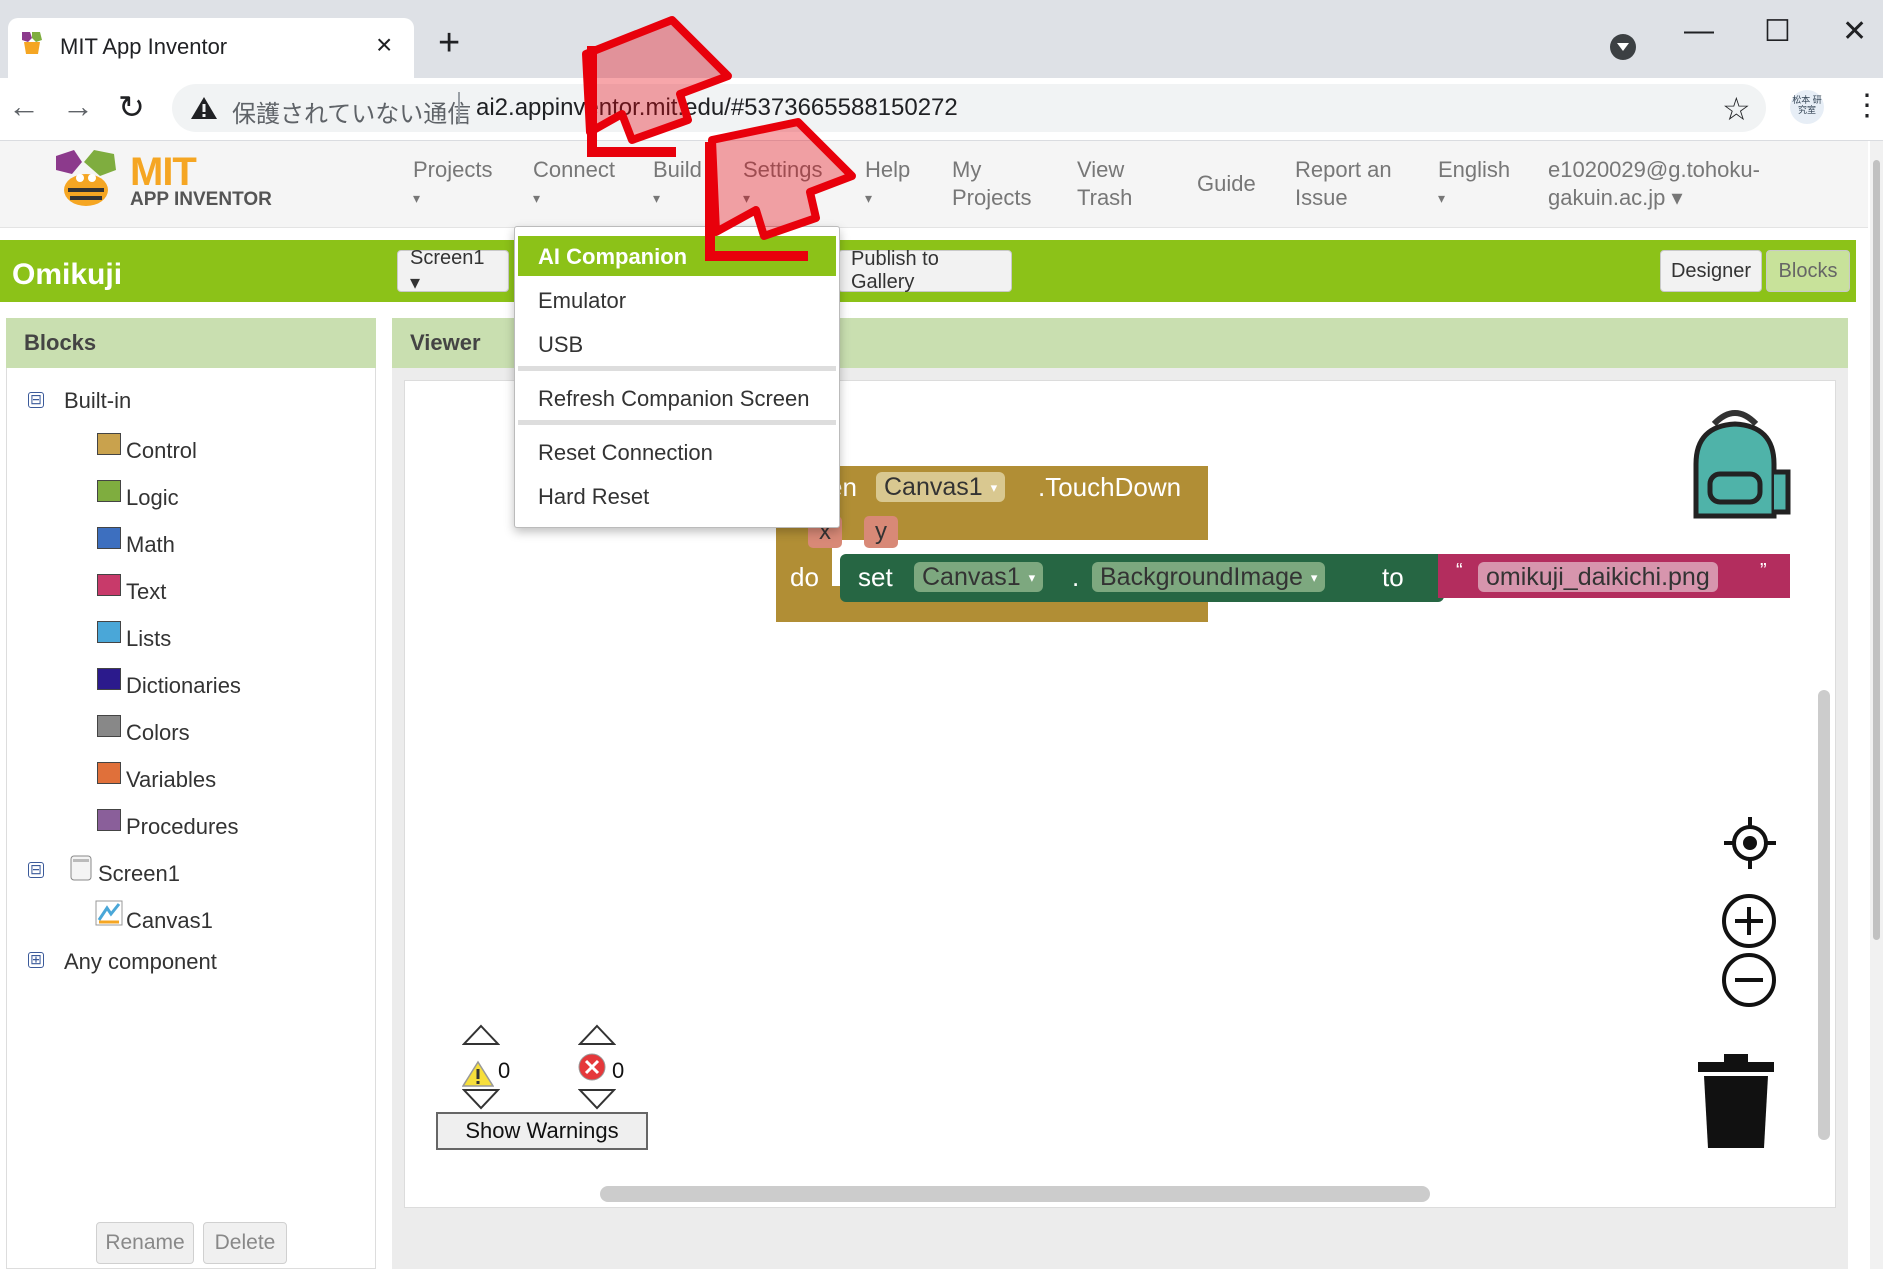 The image size is (1883, 1269). Describe the element at coordinates (1474, 169) in the screenshot. I see `menu-language-label: English` at that location.